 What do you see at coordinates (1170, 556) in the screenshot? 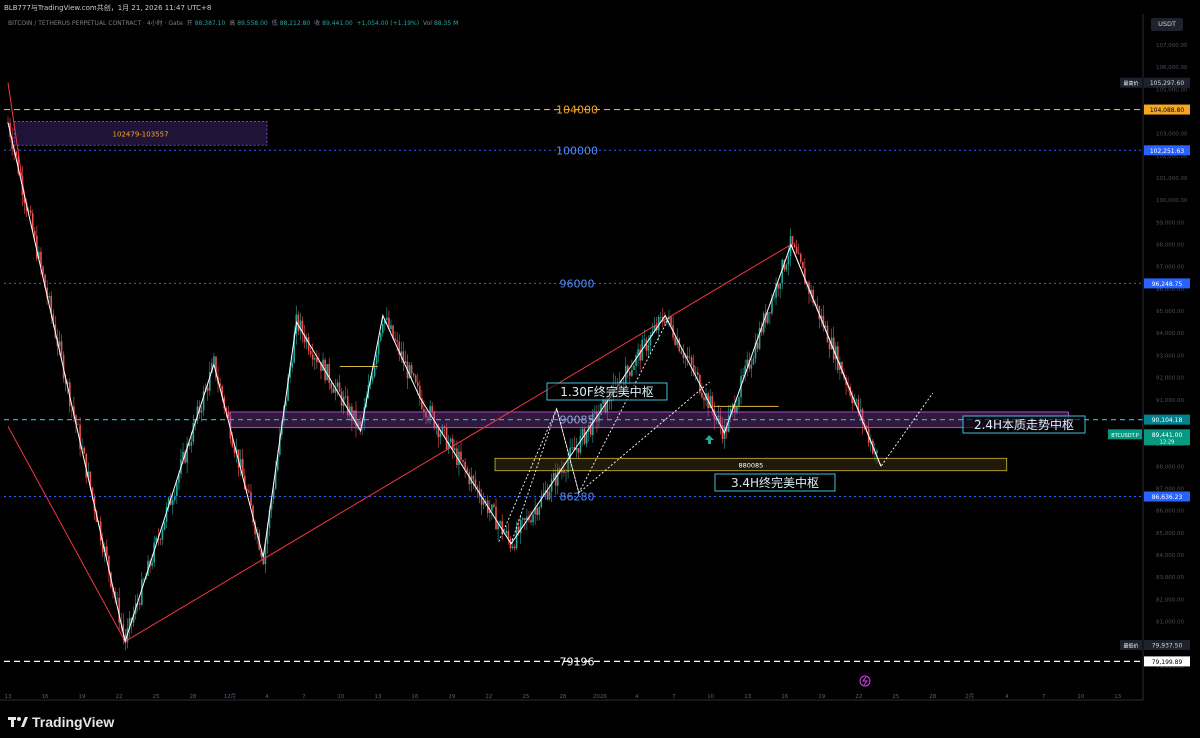
I see `y-tick-label: 84,000.00` at bounding box center [1170, 556].